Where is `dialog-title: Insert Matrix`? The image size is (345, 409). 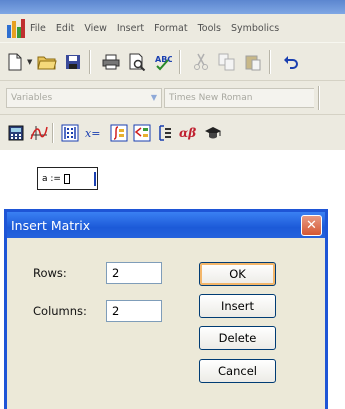
dialog-title: Insert Matrix is located at coordinates (51, 225).